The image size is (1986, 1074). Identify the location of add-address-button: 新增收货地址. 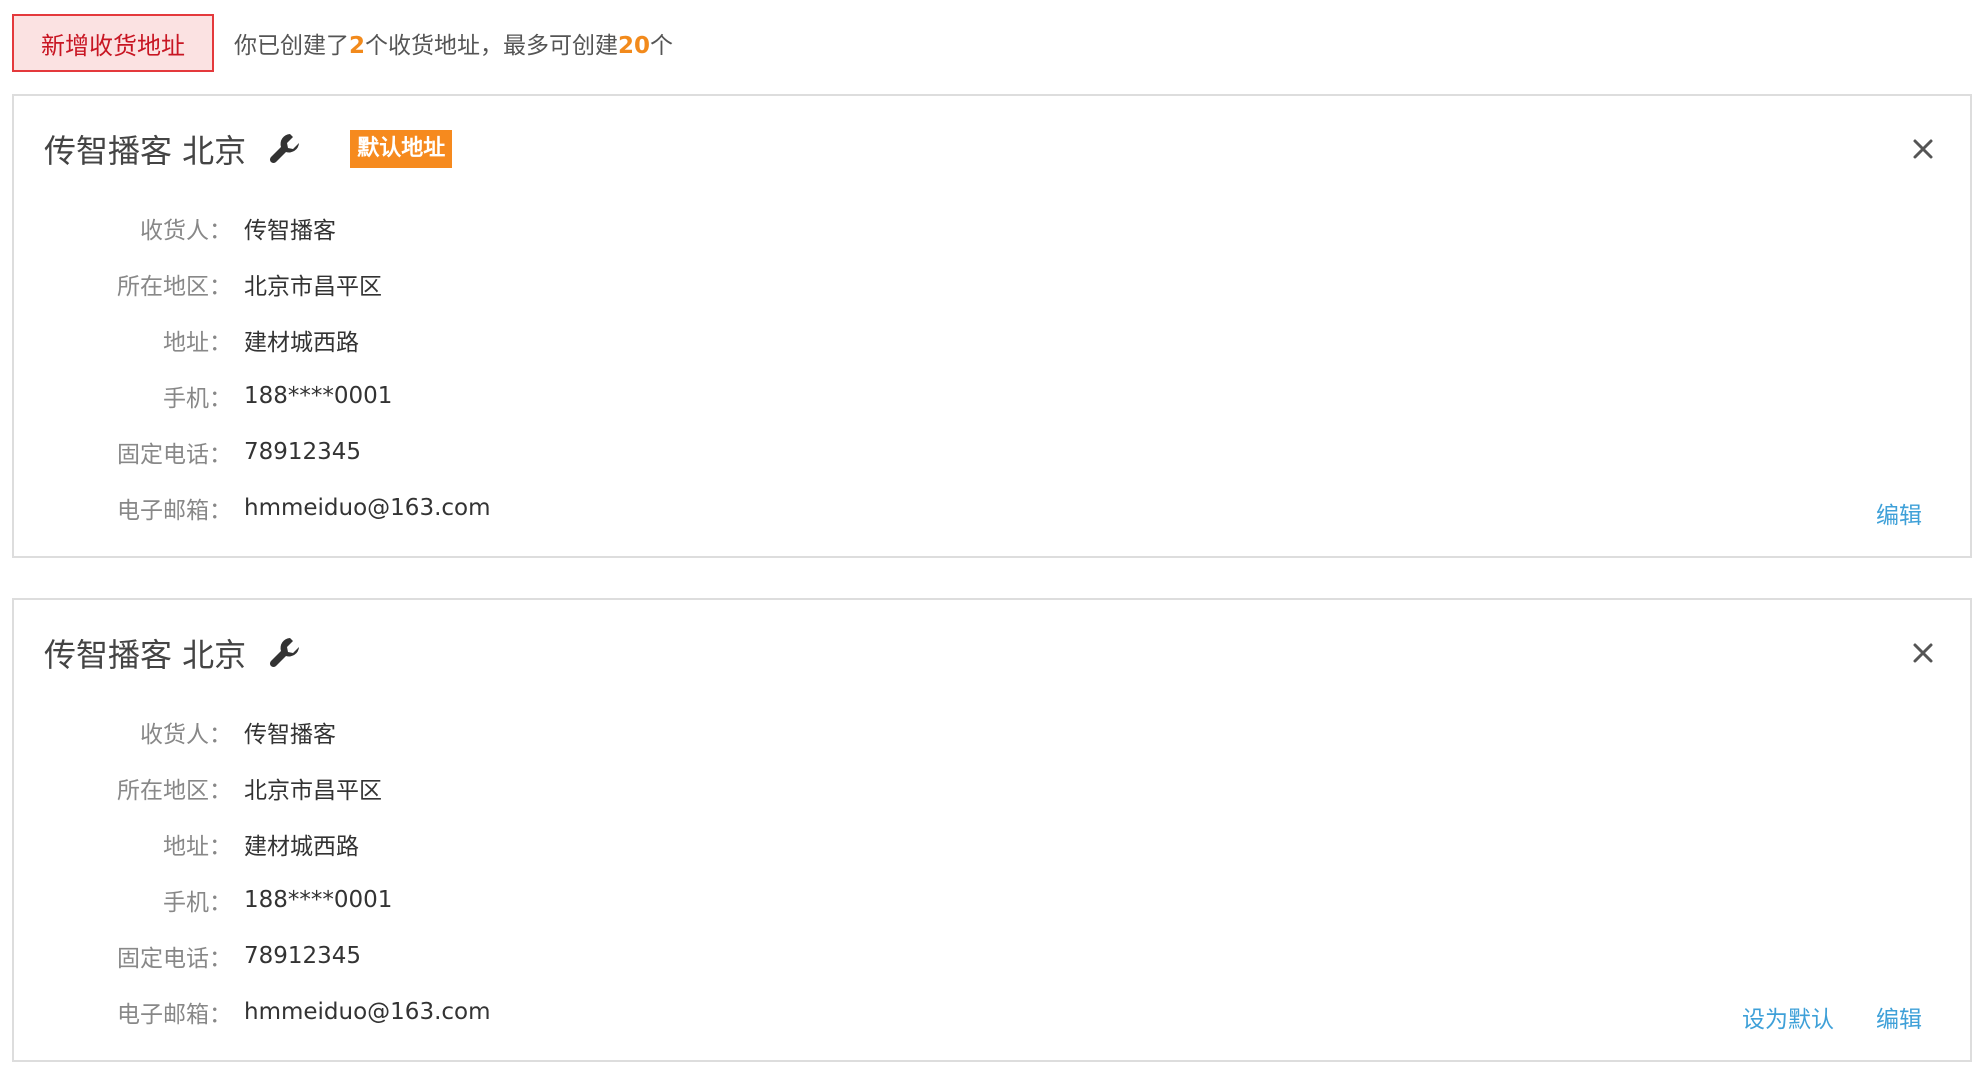
(113, 43).